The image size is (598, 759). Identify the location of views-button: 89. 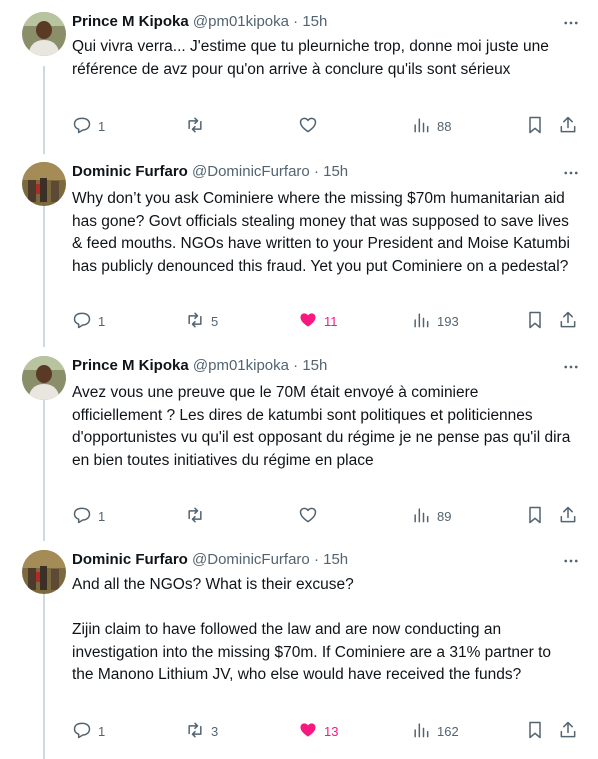
(431, 516).